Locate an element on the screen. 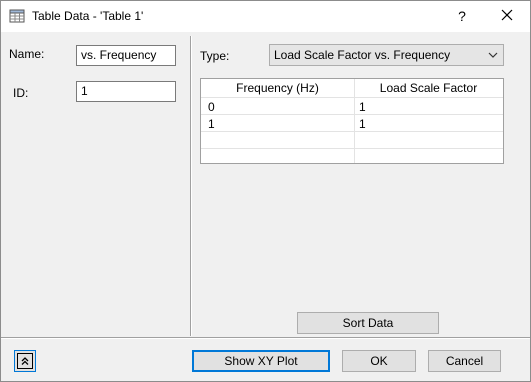 This screenshot has height=382, width=531. type-dropdown: Load Scale Factor vs. Frequency is located at coordinates (386, 55).